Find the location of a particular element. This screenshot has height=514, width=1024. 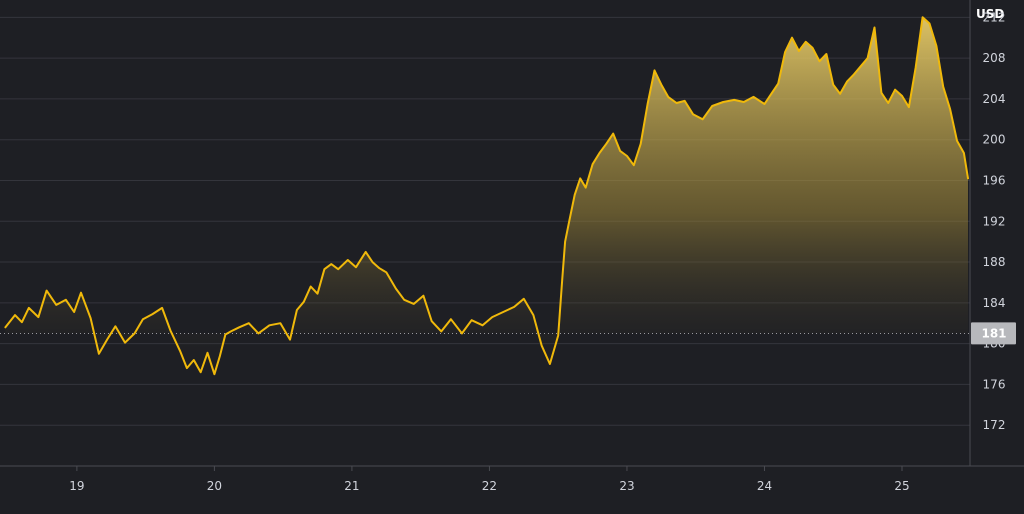

x-tick-label: 23 is located at coordinates (626, 486).